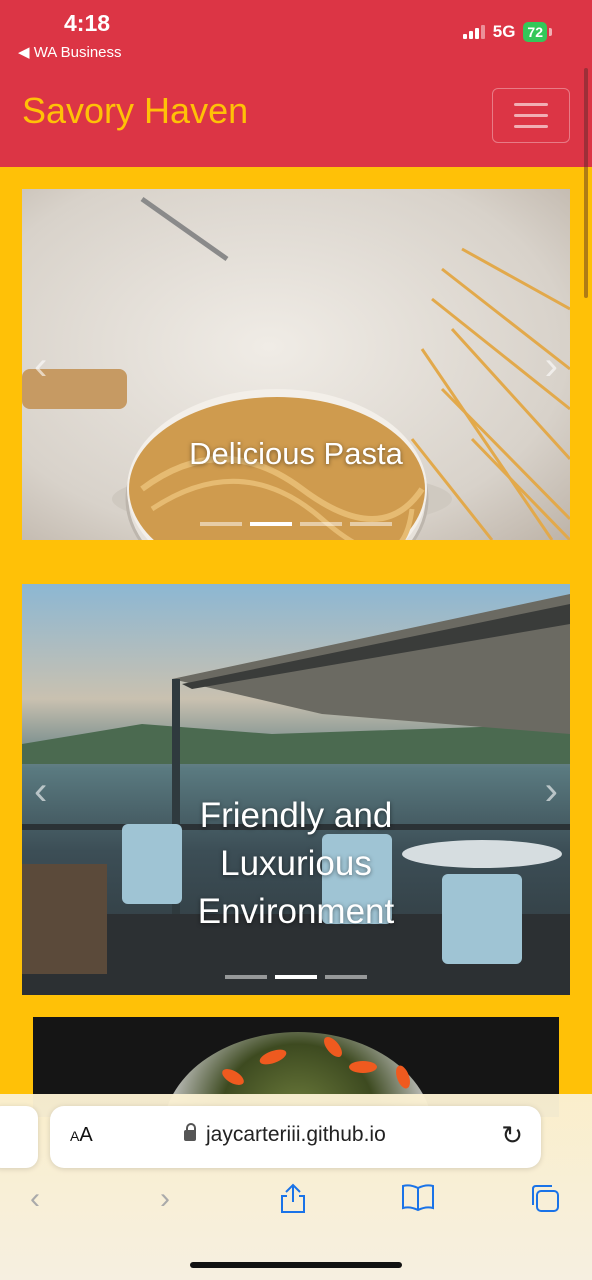  I want to click on text-size-button: AA, so click(81, 1135).